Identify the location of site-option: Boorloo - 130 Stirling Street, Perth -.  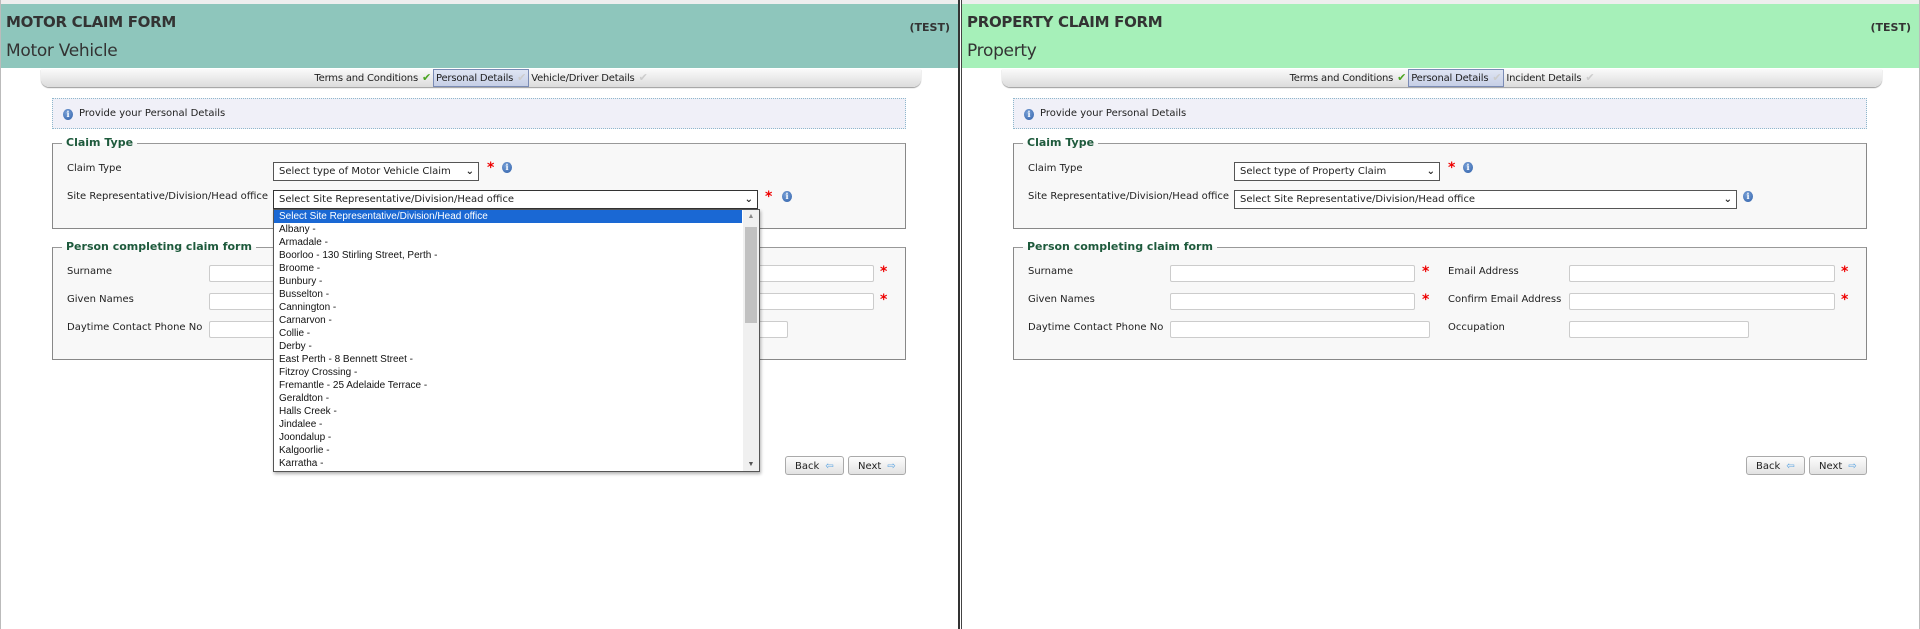
(508, 255).